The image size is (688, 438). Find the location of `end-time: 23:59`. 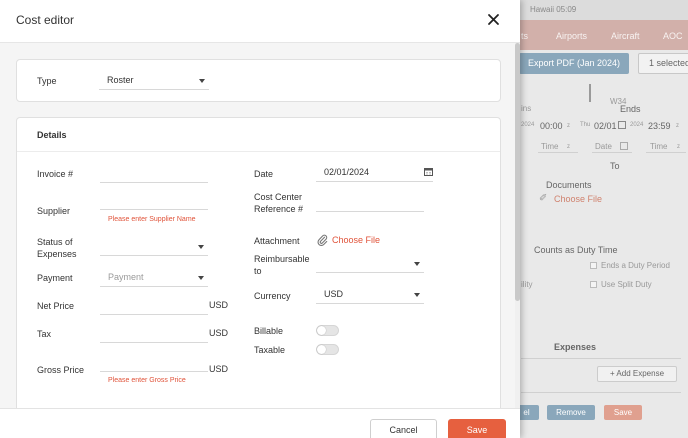

end-time: 23:59 is located at coordinates (659, 126).